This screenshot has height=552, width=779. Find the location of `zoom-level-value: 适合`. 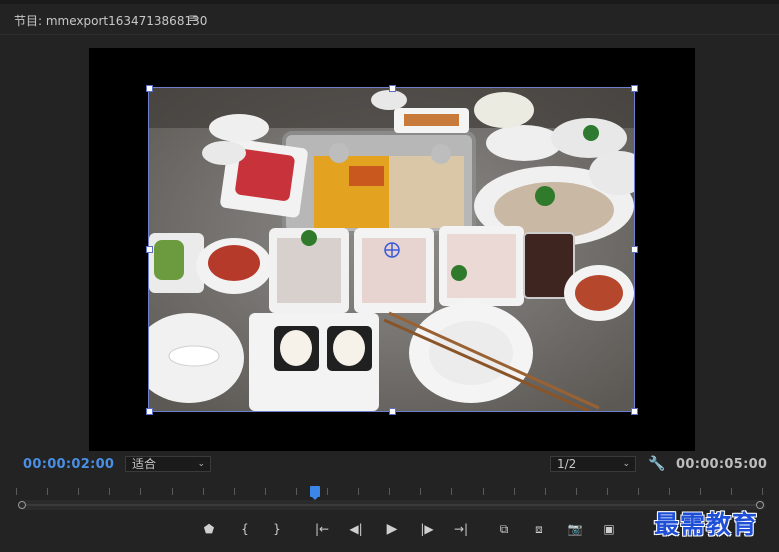

zoom-level-value: 适合 is located at coordinates (144, 464).